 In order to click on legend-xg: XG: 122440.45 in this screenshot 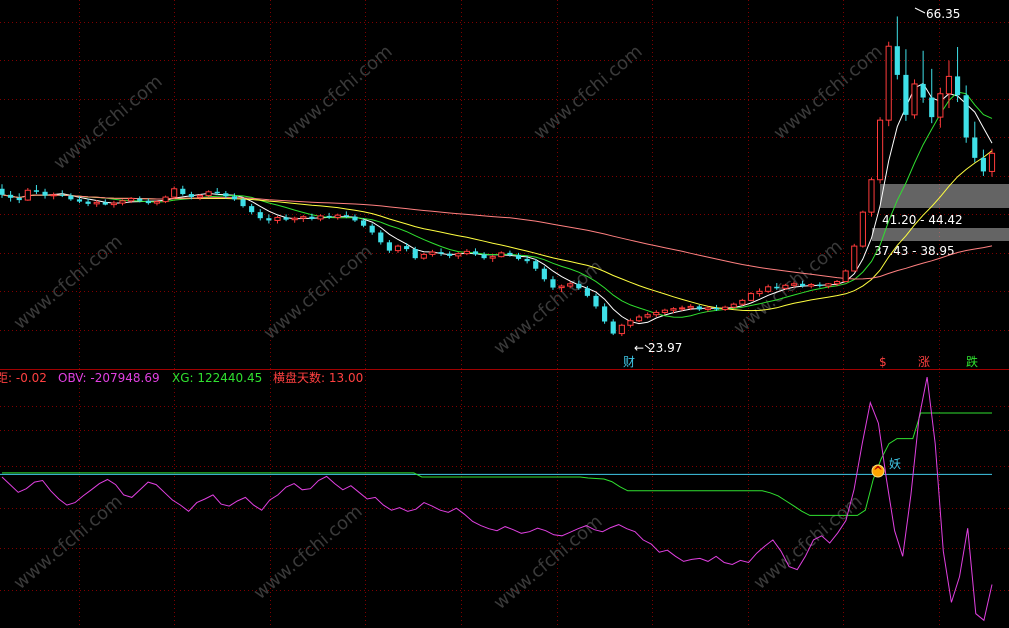, I will do `click(217, 378)`.